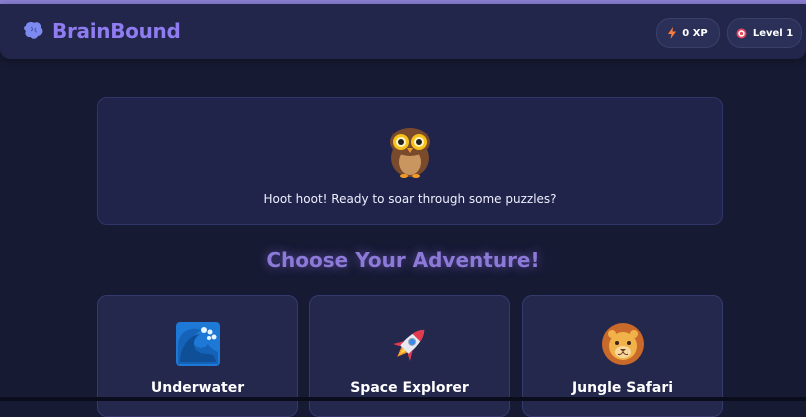  I want to click on brand-logo: BrainBound, so click(101, 31).